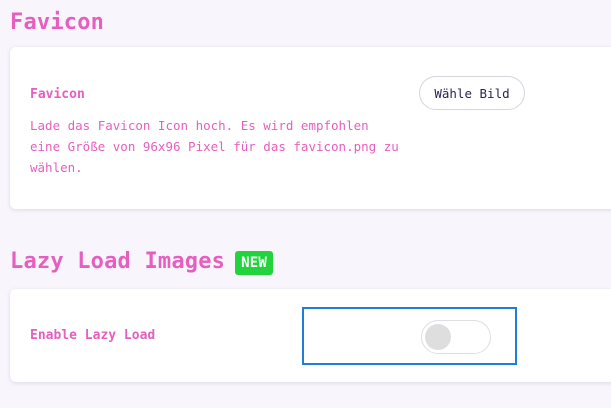  Describe the element at coordinates (93, 335) in the screenshot. I see `enable-lazy-load-label: Enable Lazy Load` at that location.